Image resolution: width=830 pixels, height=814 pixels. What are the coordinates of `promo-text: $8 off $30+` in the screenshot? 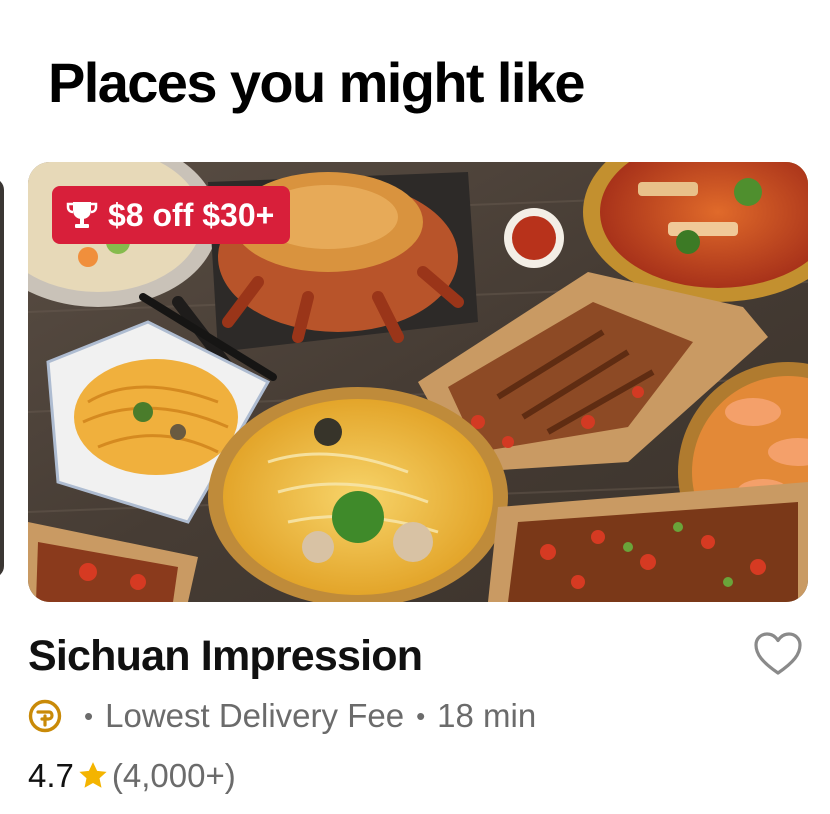 It's located at (191, 214).